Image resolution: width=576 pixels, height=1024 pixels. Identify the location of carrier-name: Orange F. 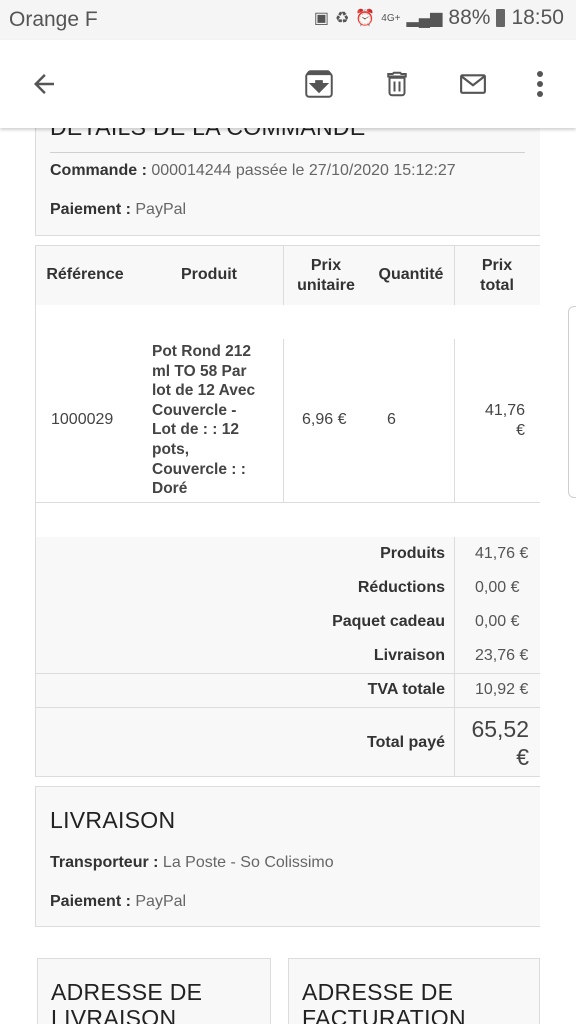
(53, 19).